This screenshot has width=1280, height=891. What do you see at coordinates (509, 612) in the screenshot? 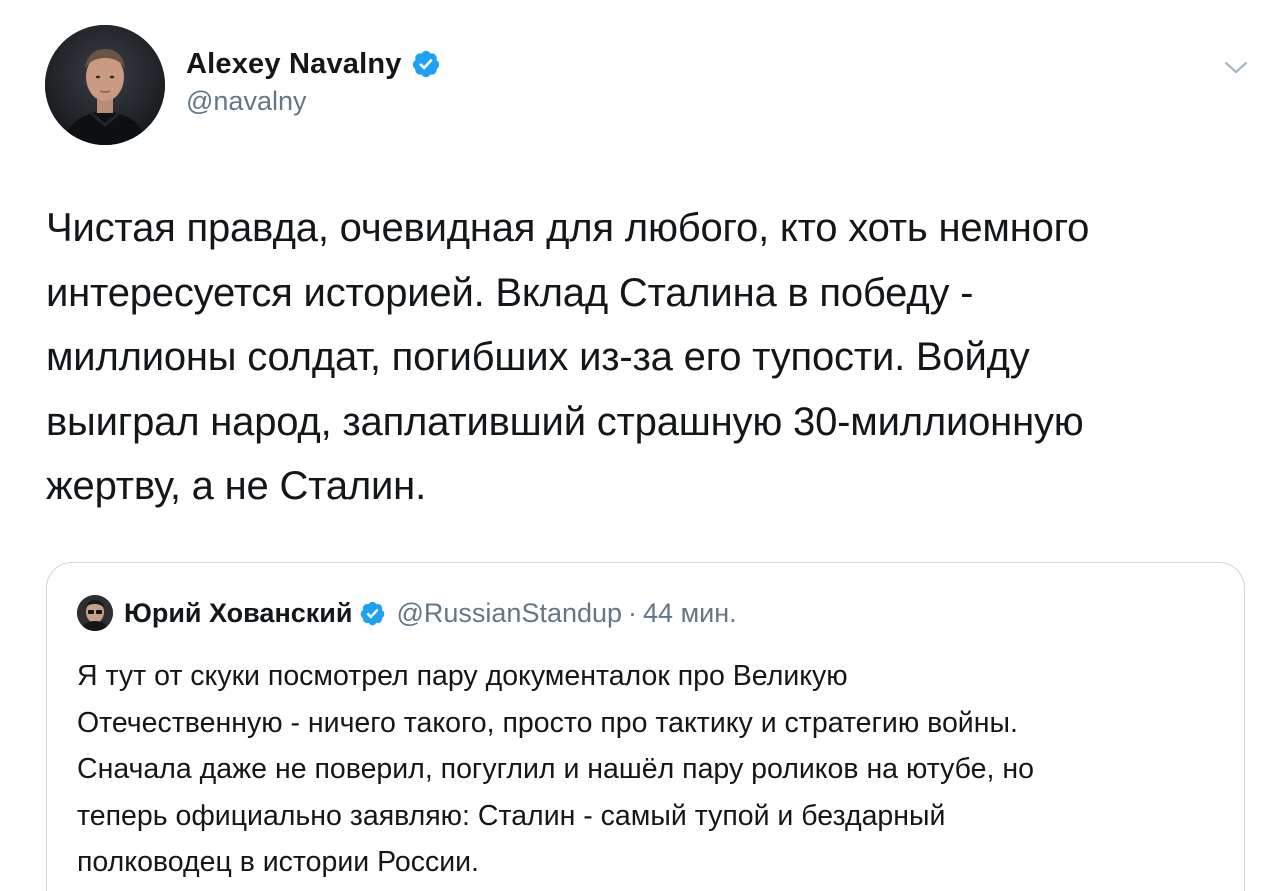
I see `quoted-author-handle: @RussianStandup` at bounding box center [509, 612].